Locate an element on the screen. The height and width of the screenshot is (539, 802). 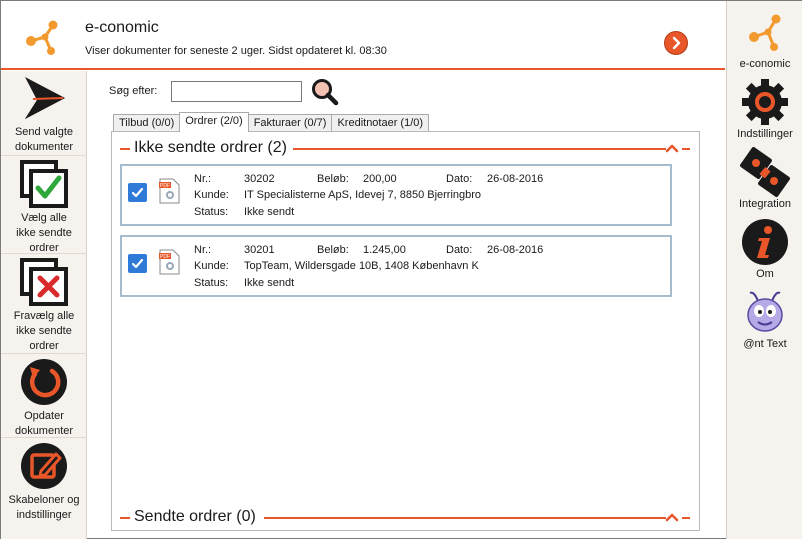
sidebar-item-label: e-conomic is located at coordinates (765, 64).